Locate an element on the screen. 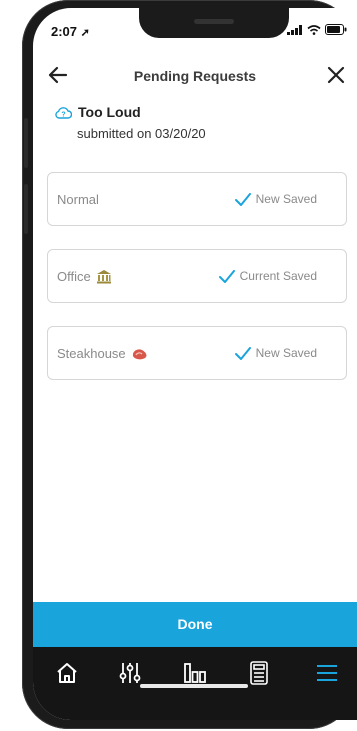 The width and height of the screenshot is (357, 731). wifi-icon is located at coordinates (314, 29).